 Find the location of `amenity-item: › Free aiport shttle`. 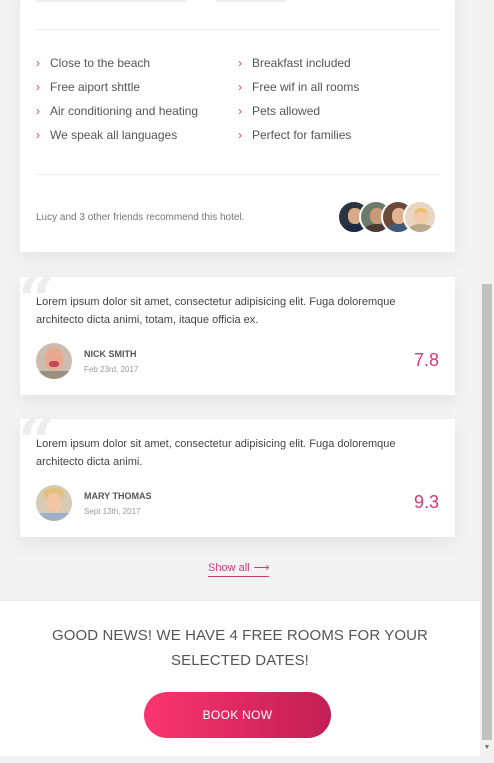

amenity-item: › Free aiport shttle is located at coordinates (88, 87).